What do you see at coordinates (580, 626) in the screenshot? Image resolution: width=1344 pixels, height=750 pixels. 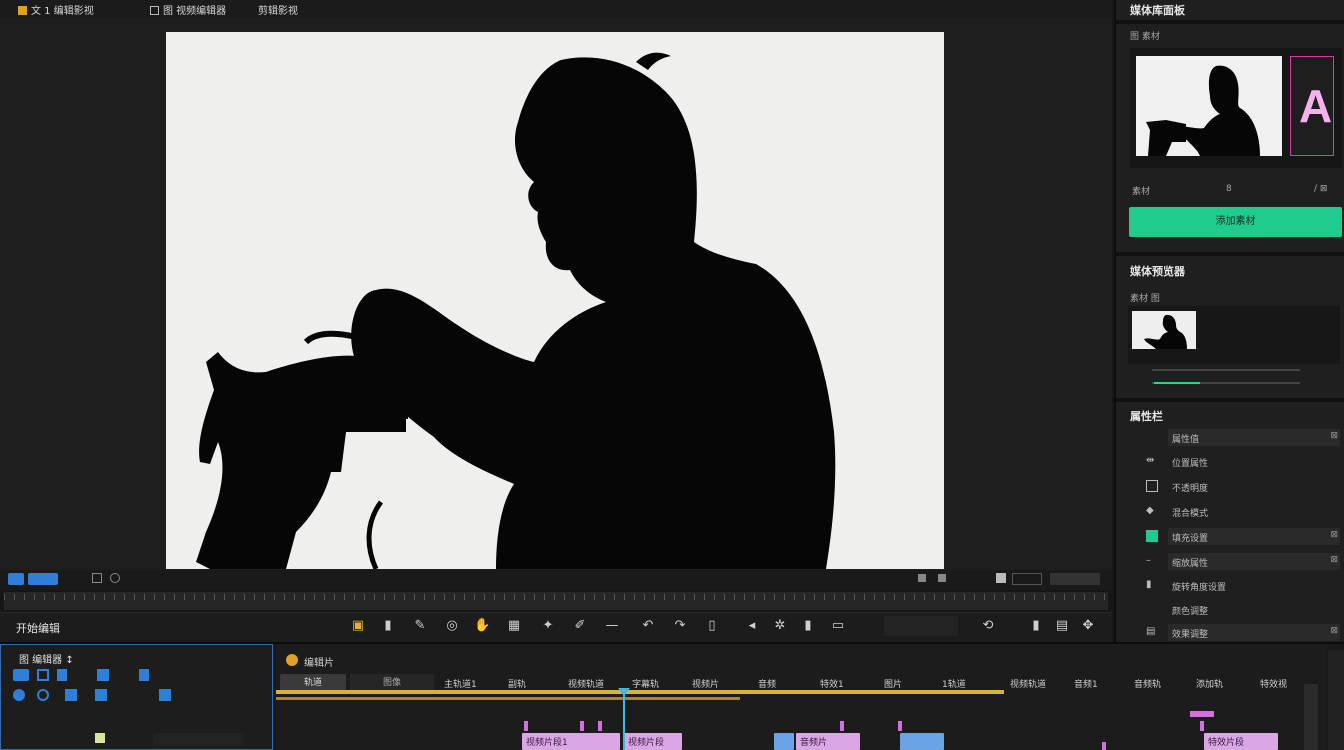 I see `pen-tool-icon: ✐` at bounding box center [580, 626].